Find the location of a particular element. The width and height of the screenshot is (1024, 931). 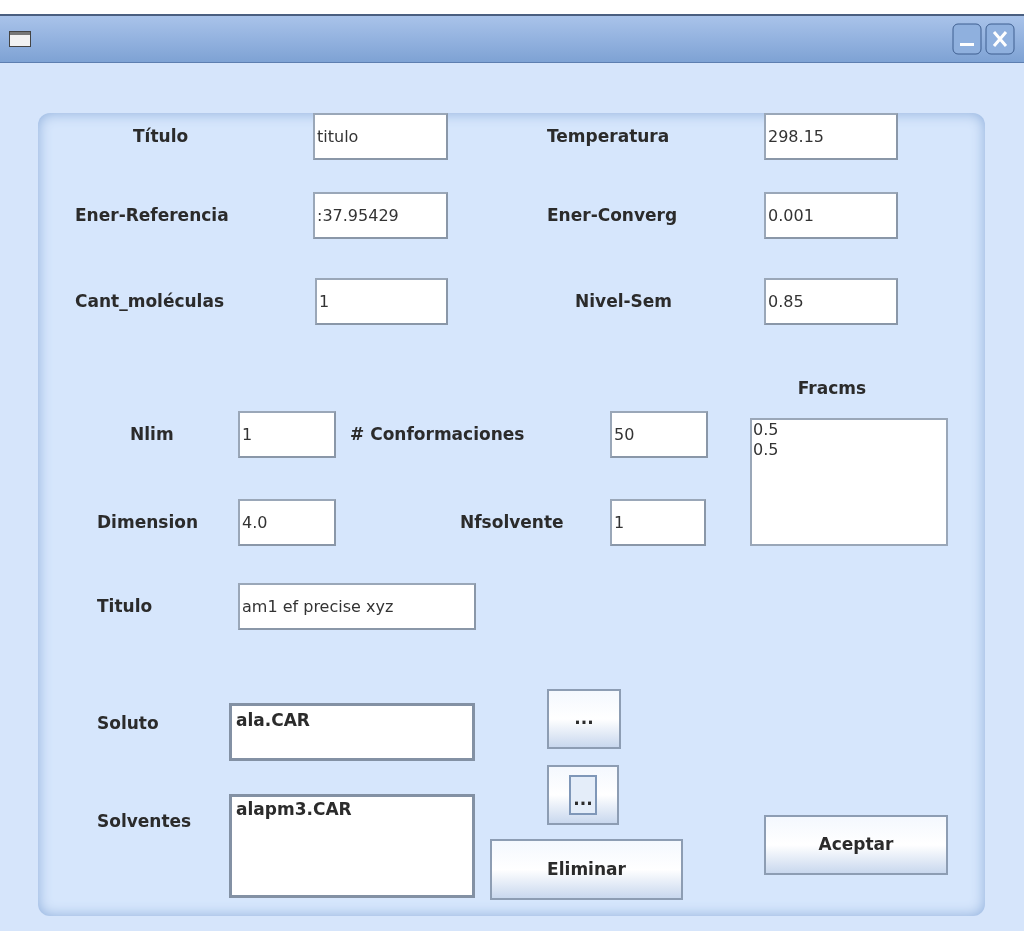

minimize-icon is located at coordinates (967, 39).